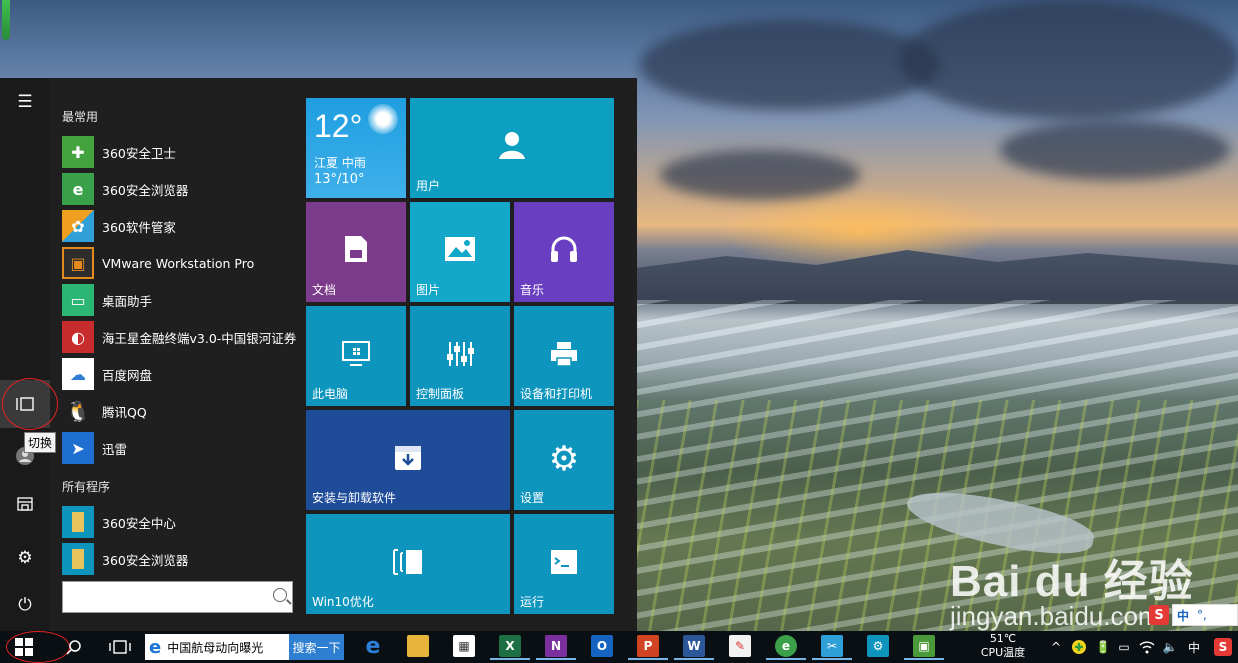 The image size is (1238, 663). Describe the element at coordinates (78, 263) in the screenshot. I see `vmware-icon: ▣` at that location.